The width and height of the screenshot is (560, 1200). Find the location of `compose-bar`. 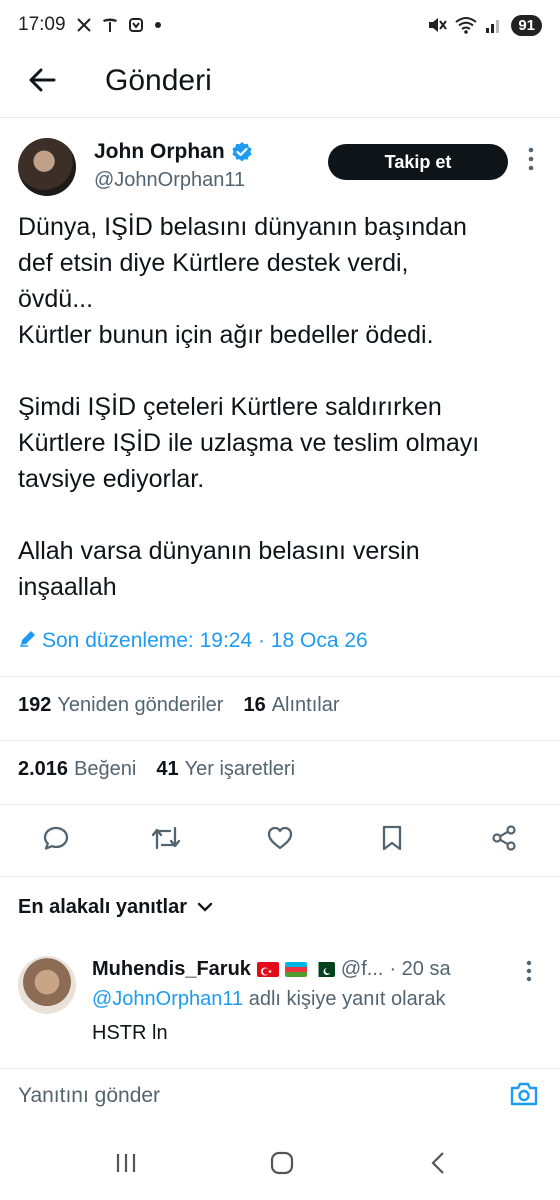

compose-bar is located at coordinates (280, 1095).